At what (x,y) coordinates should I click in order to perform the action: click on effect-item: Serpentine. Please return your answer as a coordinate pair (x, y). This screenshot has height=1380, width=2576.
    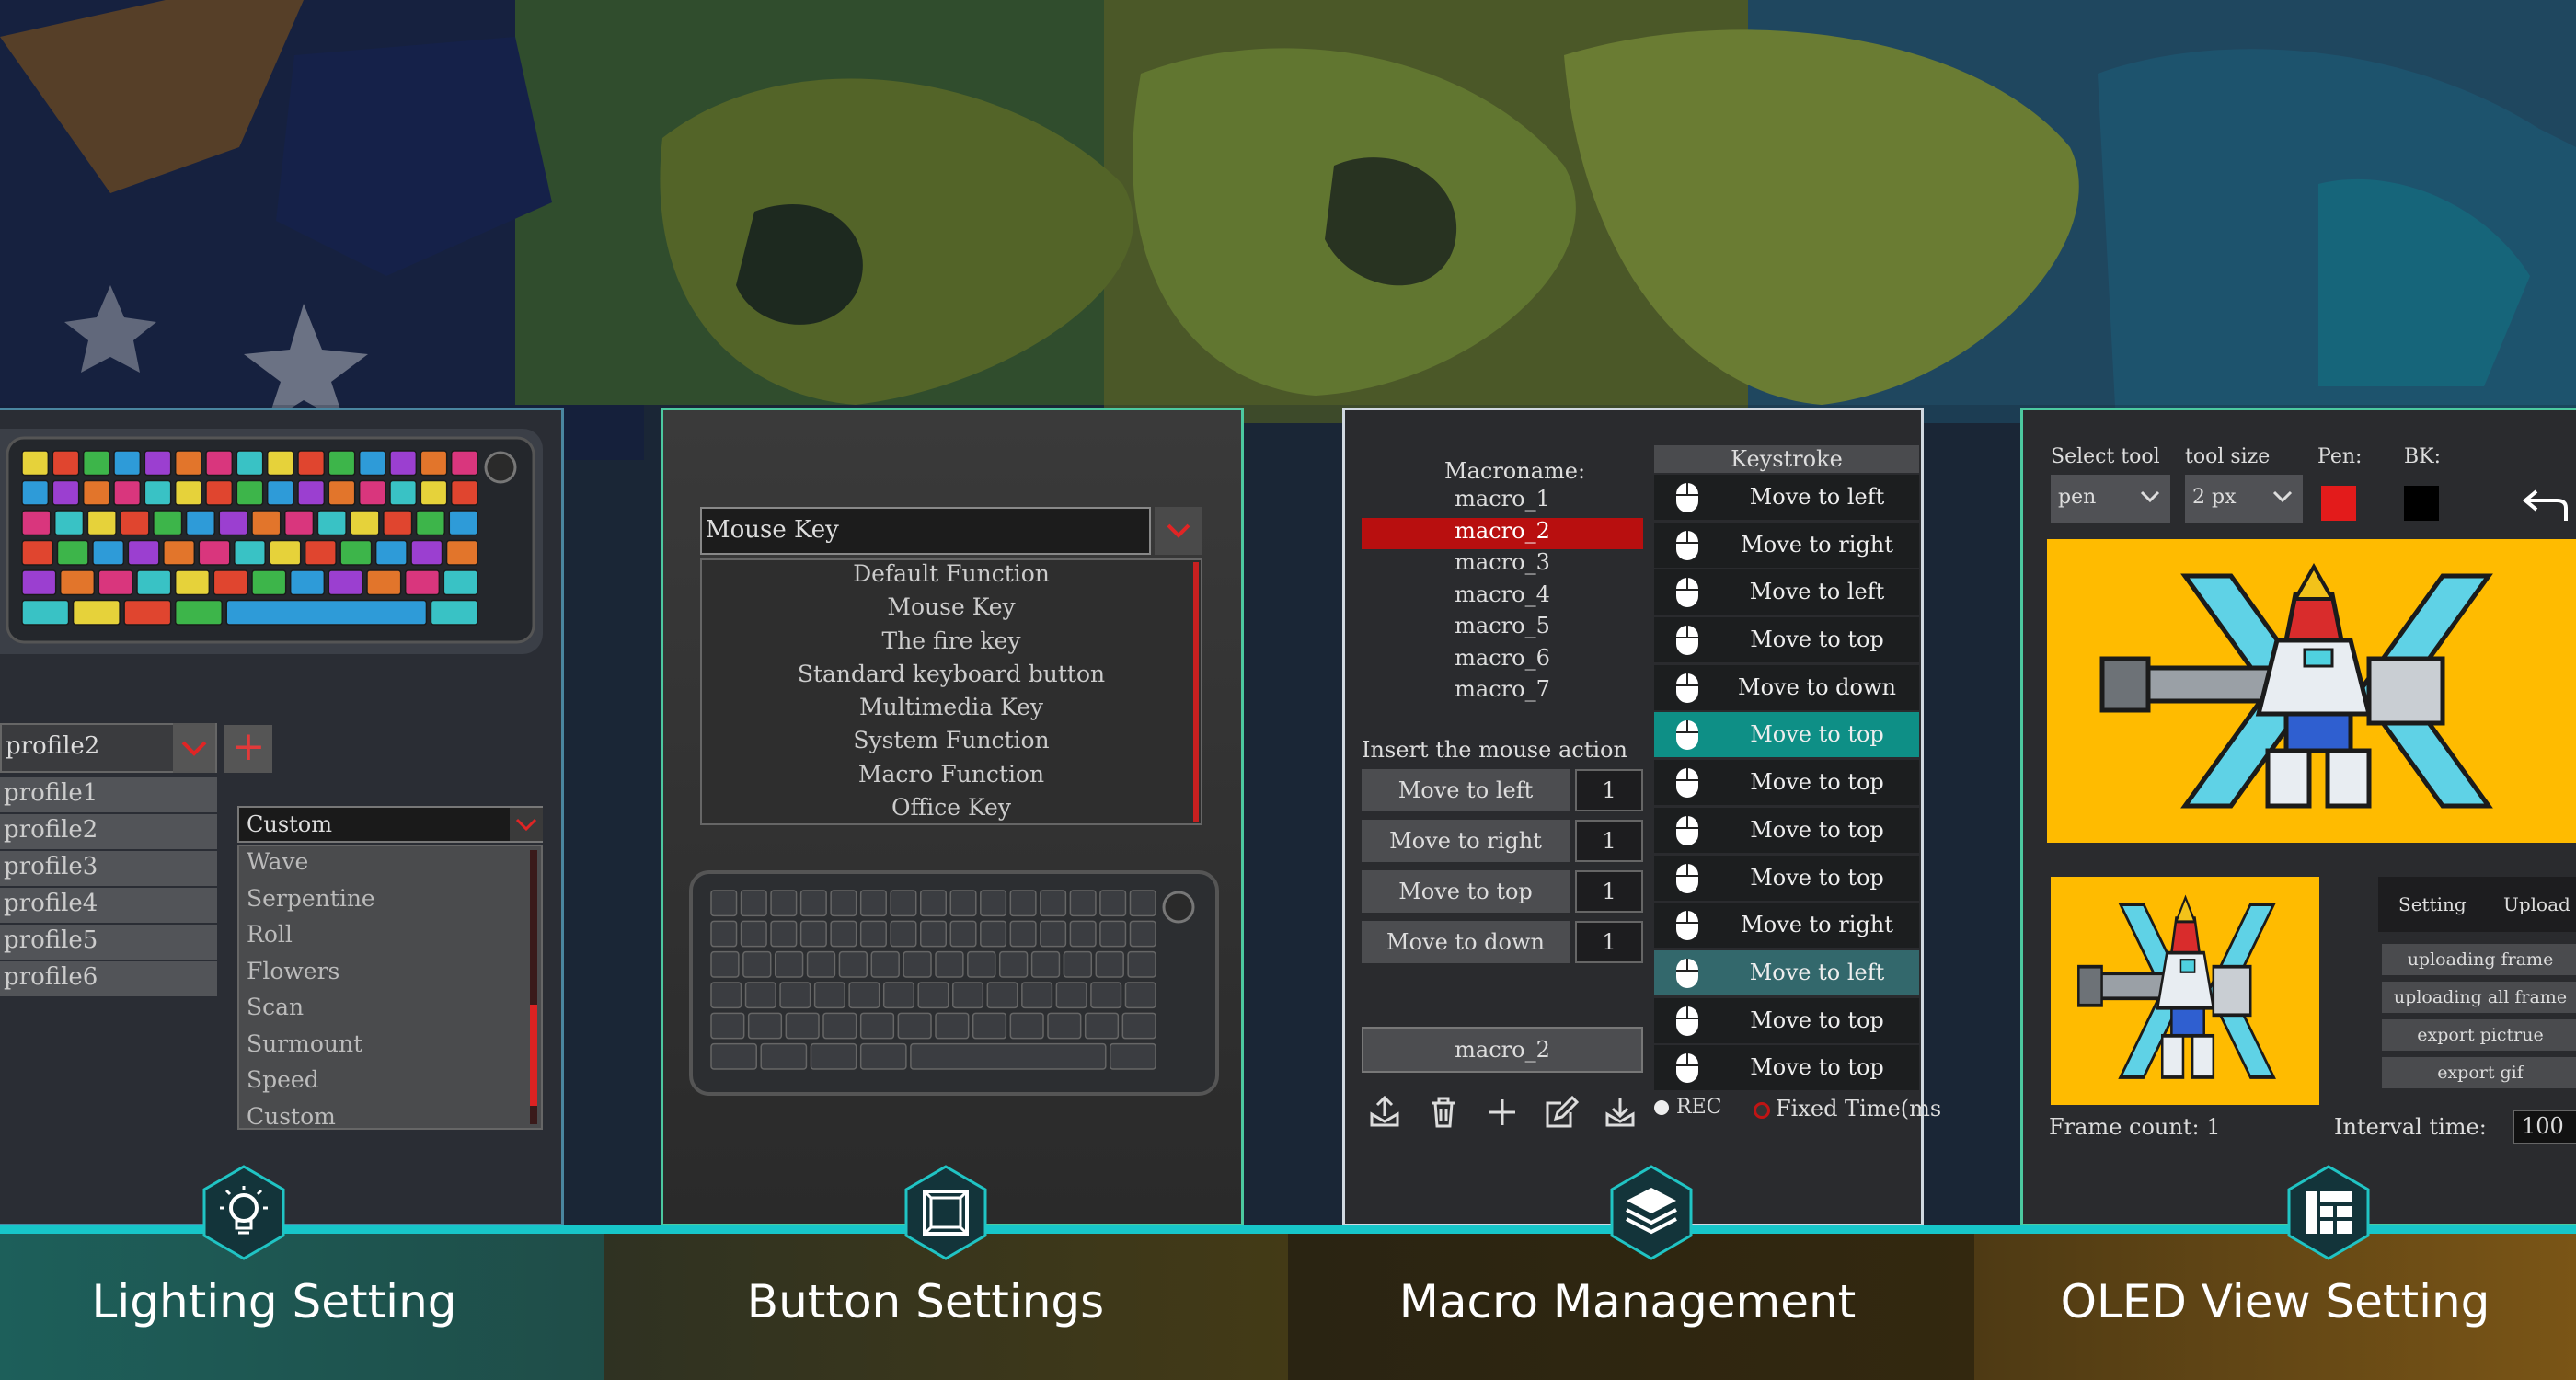
    Looking at the image, I should click on (390, 901).